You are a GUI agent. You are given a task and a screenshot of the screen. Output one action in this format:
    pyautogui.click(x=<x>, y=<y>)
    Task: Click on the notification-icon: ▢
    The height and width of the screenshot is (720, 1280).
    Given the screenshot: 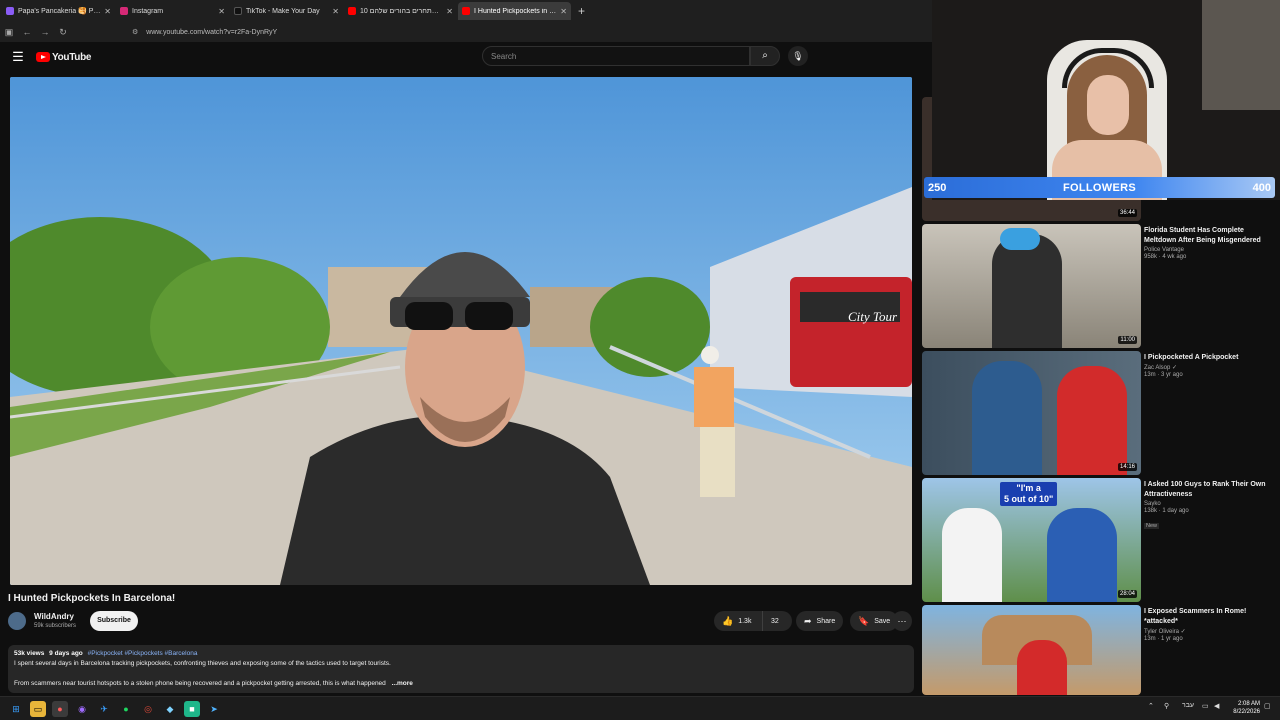 What is the action you would take?
    pyautogui.click(x=1267, y=706)
    